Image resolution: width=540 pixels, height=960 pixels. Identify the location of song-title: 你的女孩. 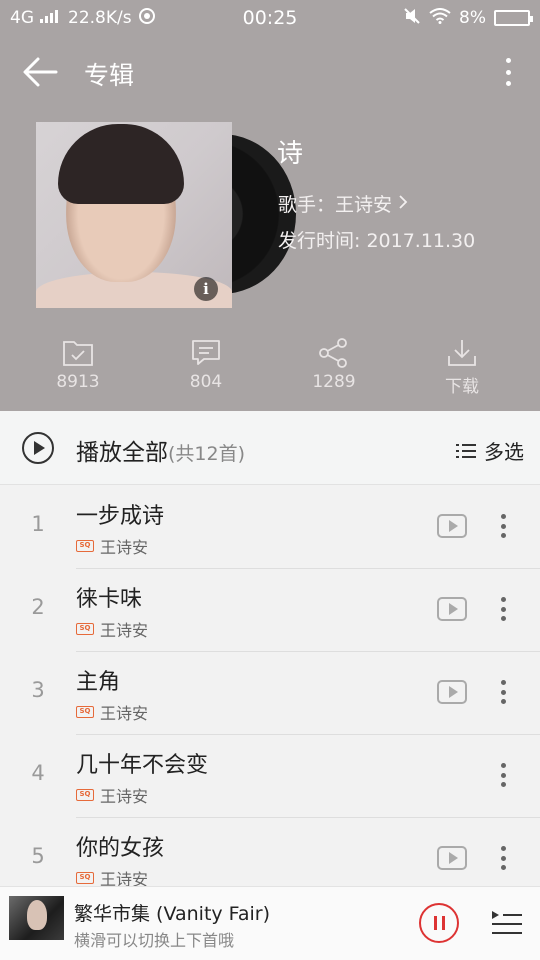
(120, 848).